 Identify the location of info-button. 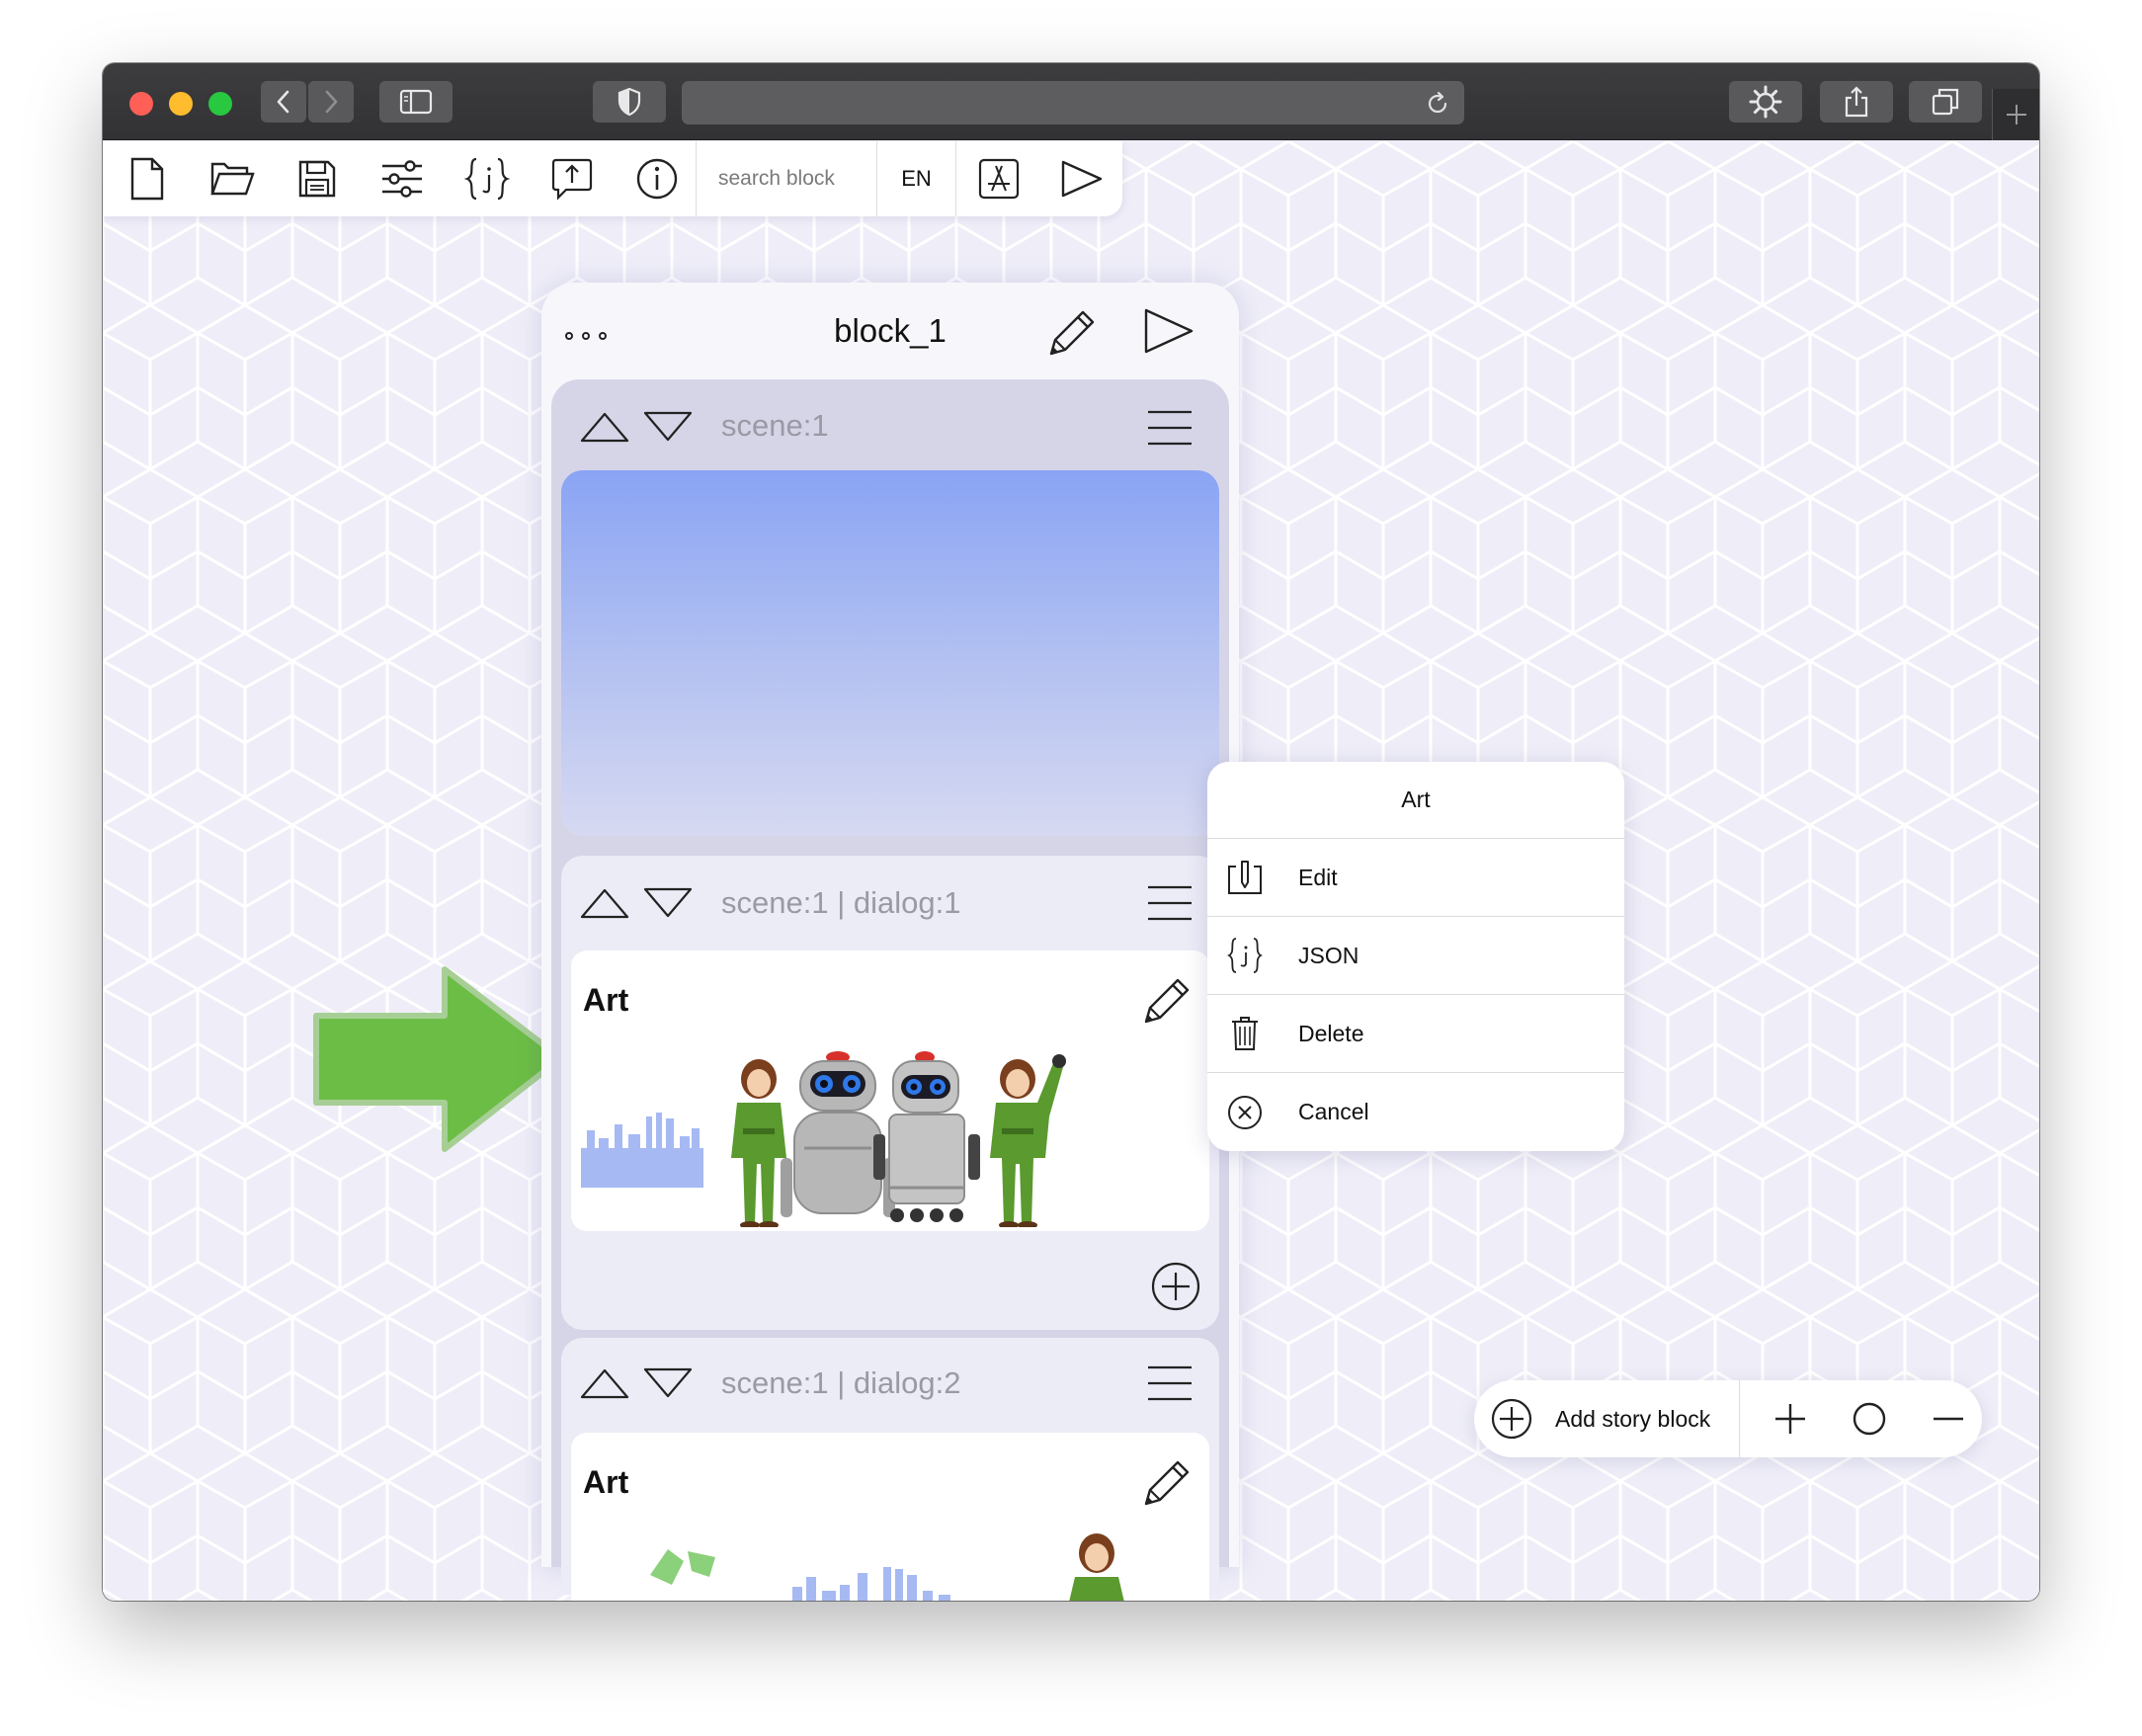
(657, 179).